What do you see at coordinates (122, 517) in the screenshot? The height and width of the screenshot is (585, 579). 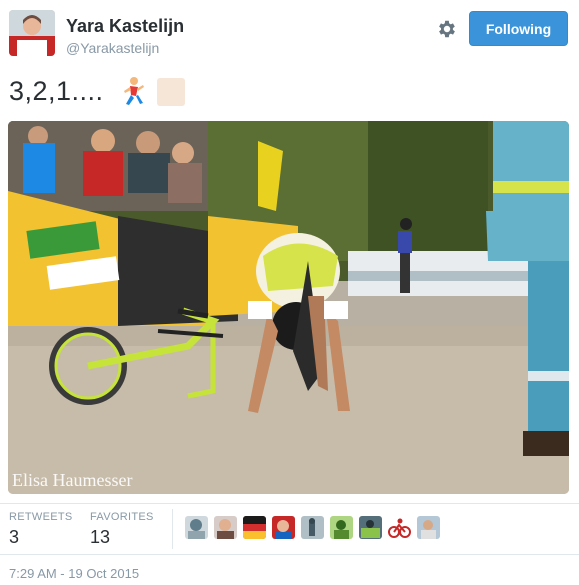 I see `favorites-label: FAVORITES` at bounding box center [122, 517].